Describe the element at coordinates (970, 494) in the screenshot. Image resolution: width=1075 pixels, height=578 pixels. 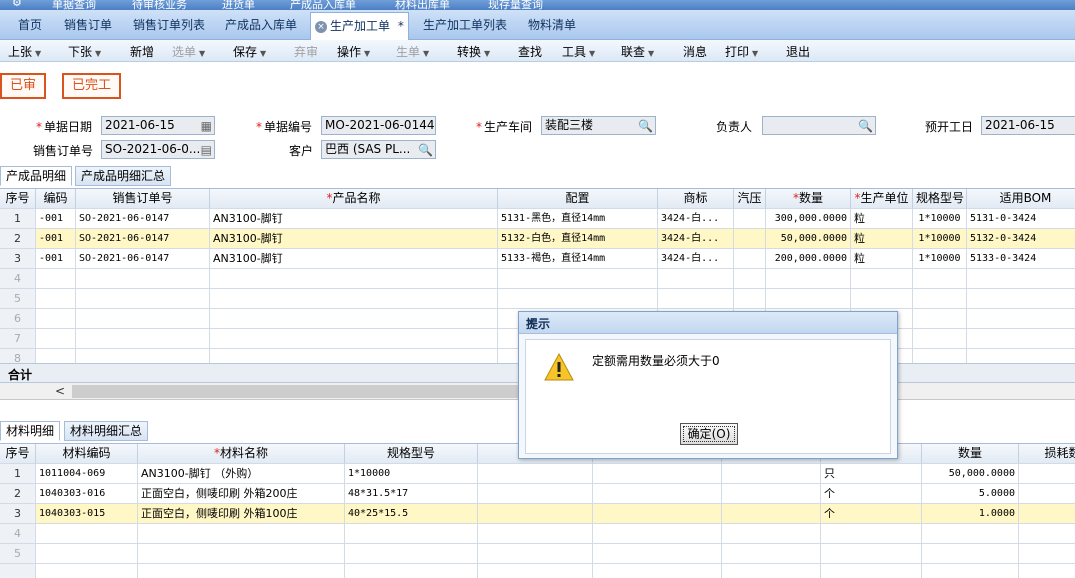
I see `table-cell: 5.0000` at that location.